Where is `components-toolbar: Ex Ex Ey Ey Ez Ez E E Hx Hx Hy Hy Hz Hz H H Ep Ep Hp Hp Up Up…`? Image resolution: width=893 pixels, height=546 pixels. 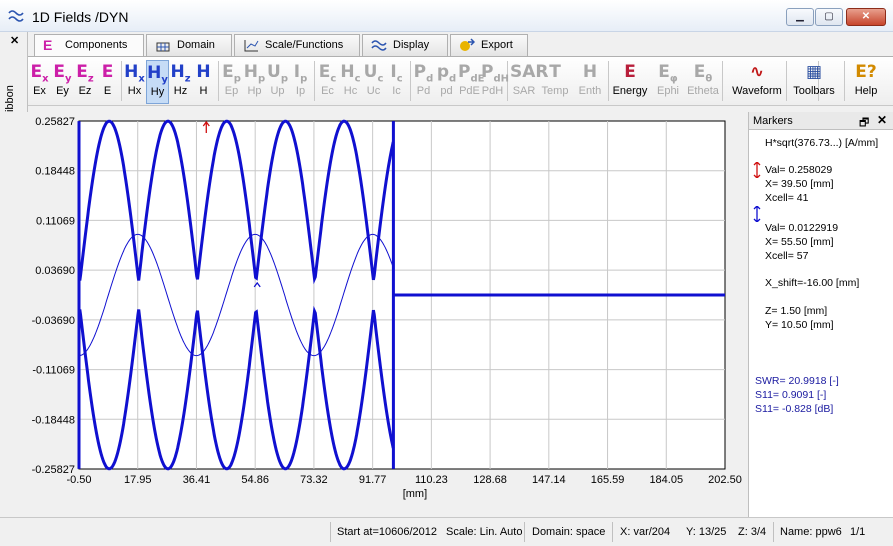 components-toolbar: Ex Ex Ey Ey Ez Ez E E Hx Hx Hy Hy Hz Hz H H Ep Ep Hp Hp Up Up… is located at coordinates (460, 81).